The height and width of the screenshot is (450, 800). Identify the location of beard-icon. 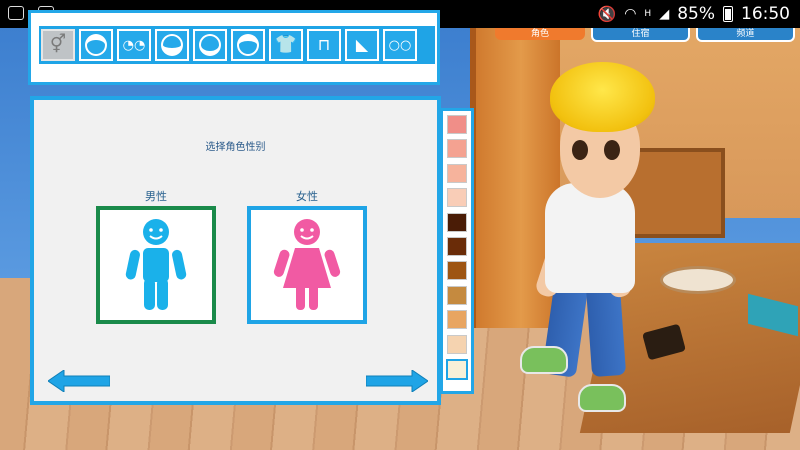
(210, 45).